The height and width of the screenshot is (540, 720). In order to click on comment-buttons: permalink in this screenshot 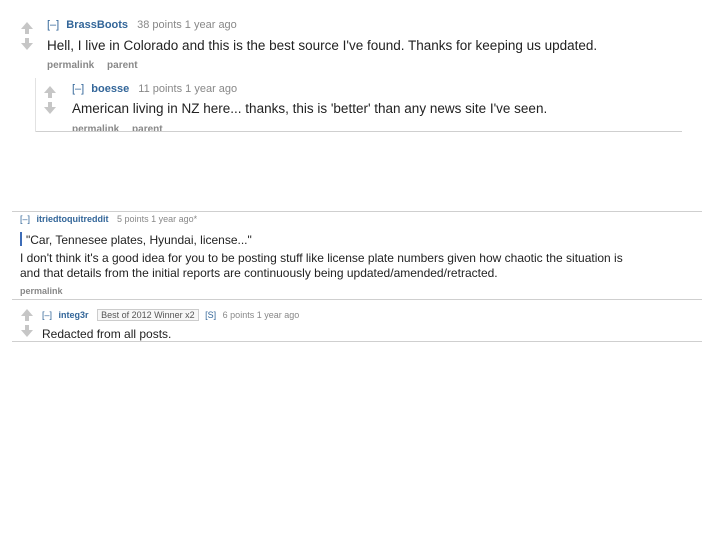, I will do `click(46, 291)`.